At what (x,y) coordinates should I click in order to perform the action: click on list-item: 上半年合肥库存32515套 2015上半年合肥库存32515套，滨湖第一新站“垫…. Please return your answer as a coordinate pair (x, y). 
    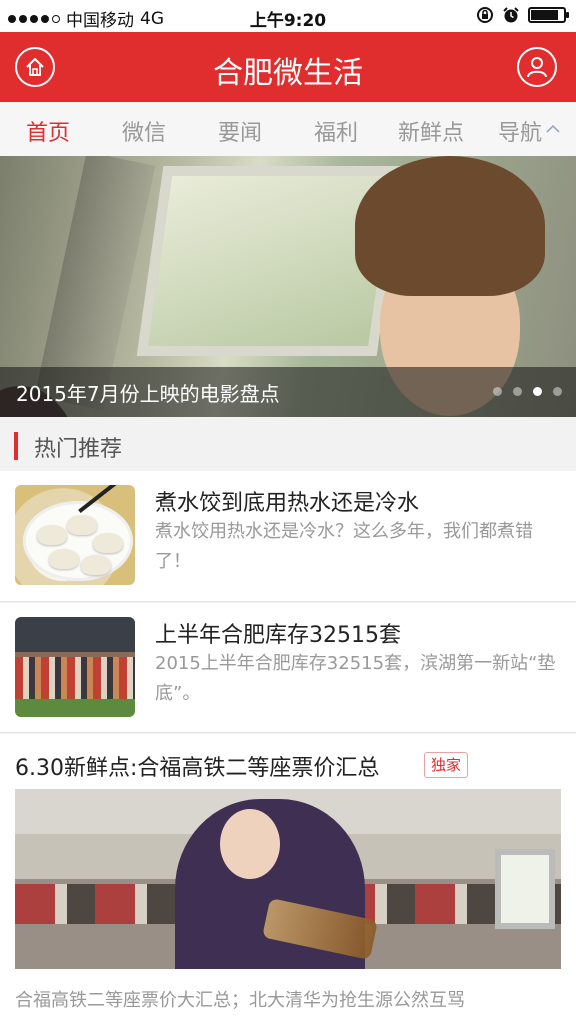
    Looking at the image, I should click on (288, 668).